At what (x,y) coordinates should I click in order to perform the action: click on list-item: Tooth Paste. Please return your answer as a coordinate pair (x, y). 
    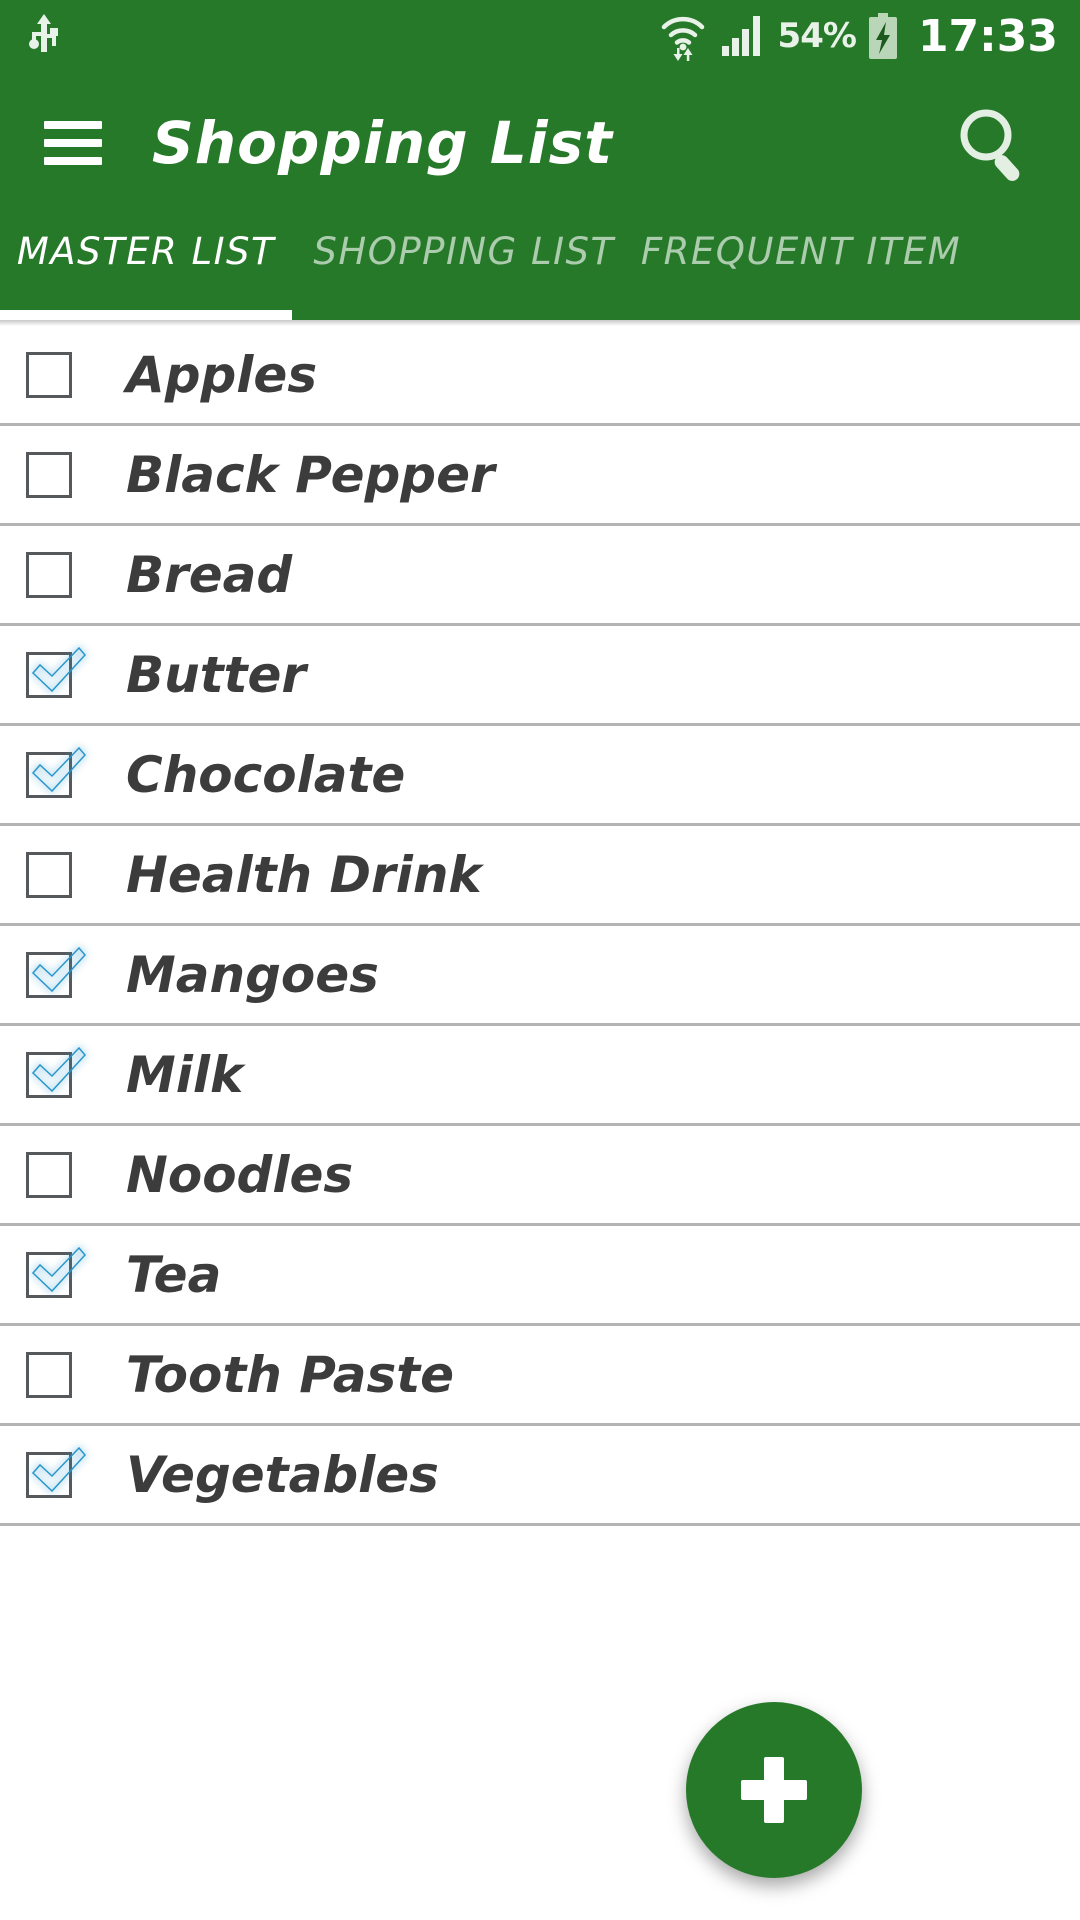
    Looking at the image, I should click on (540, 1376).